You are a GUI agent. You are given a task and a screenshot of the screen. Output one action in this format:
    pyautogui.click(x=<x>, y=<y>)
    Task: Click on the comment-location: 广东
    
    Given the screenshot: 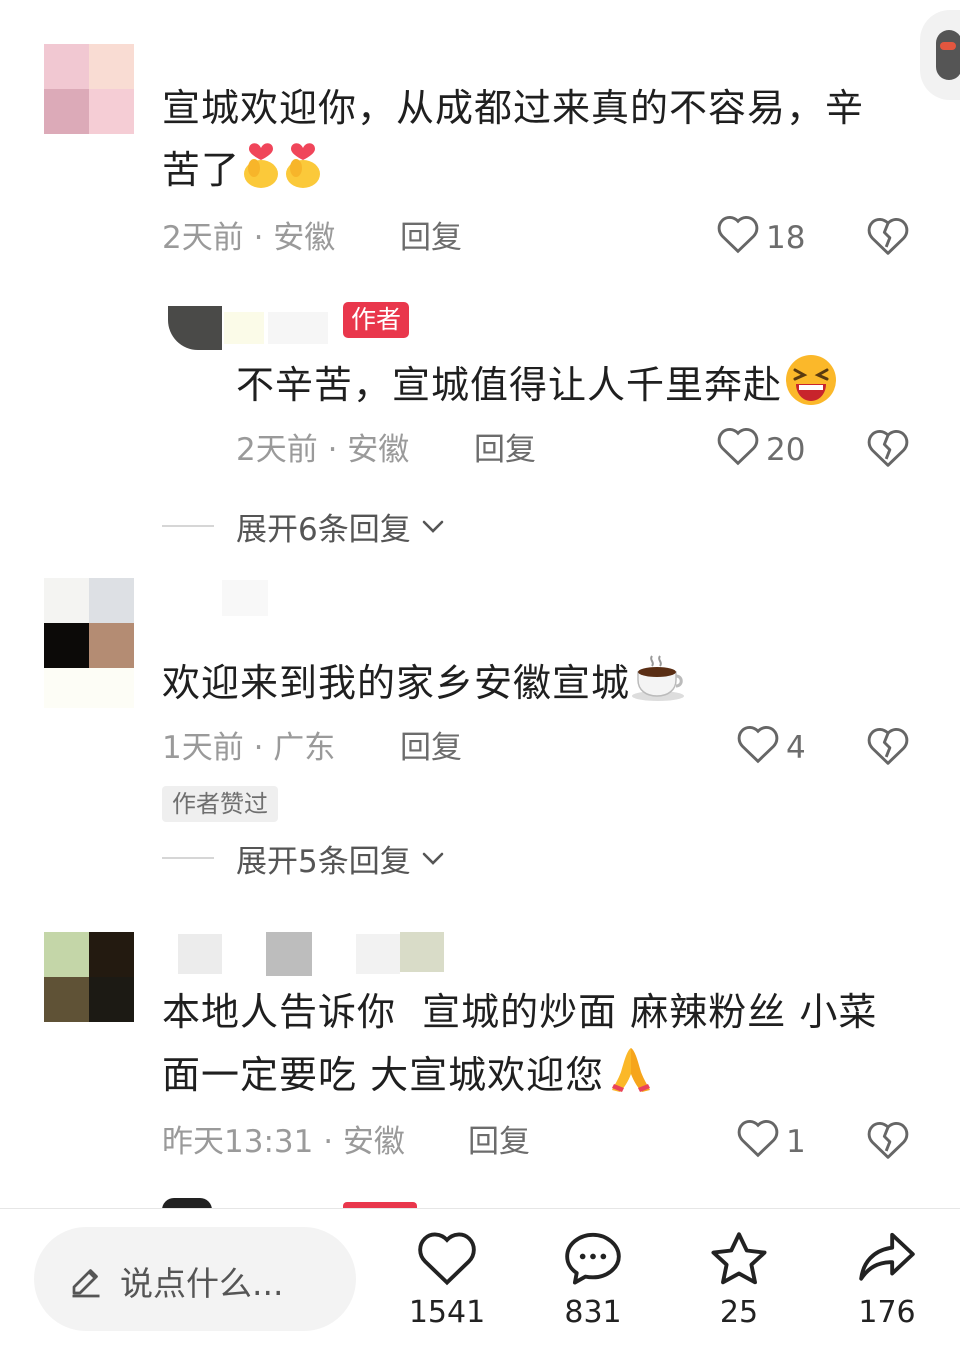 What is the action you would take?
    pyautogui.click(x=304, y=748)
    